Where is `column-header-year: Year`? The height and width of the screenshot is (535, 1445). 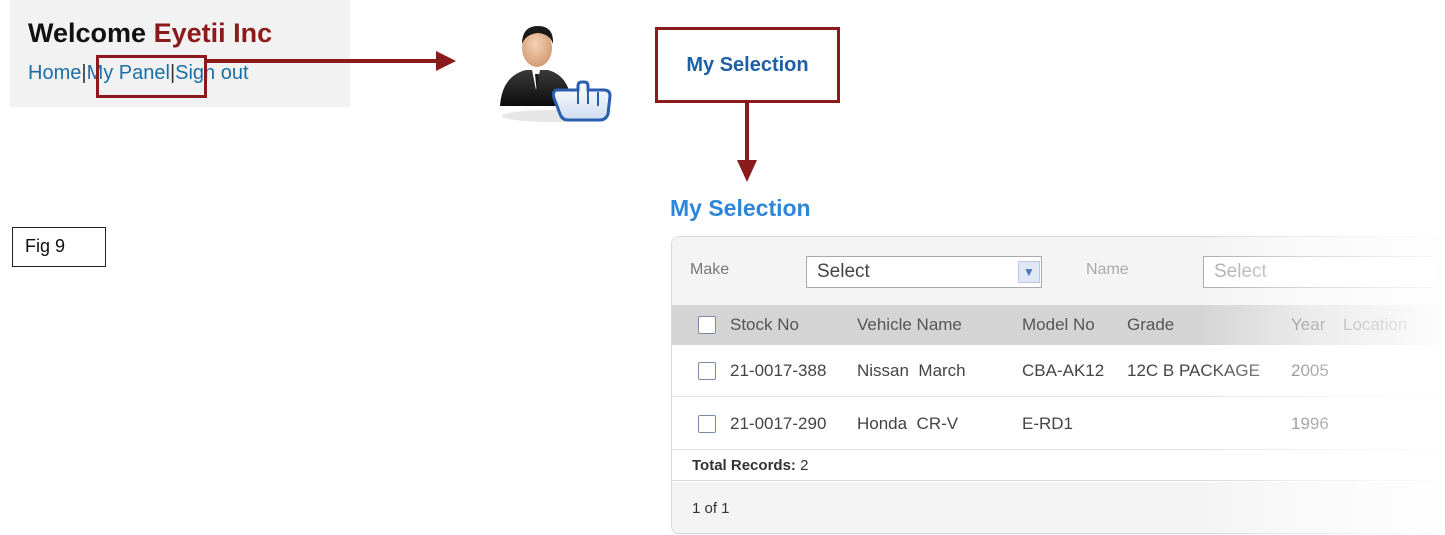 column-header-year: Year is located at coordinates (1308, 325).